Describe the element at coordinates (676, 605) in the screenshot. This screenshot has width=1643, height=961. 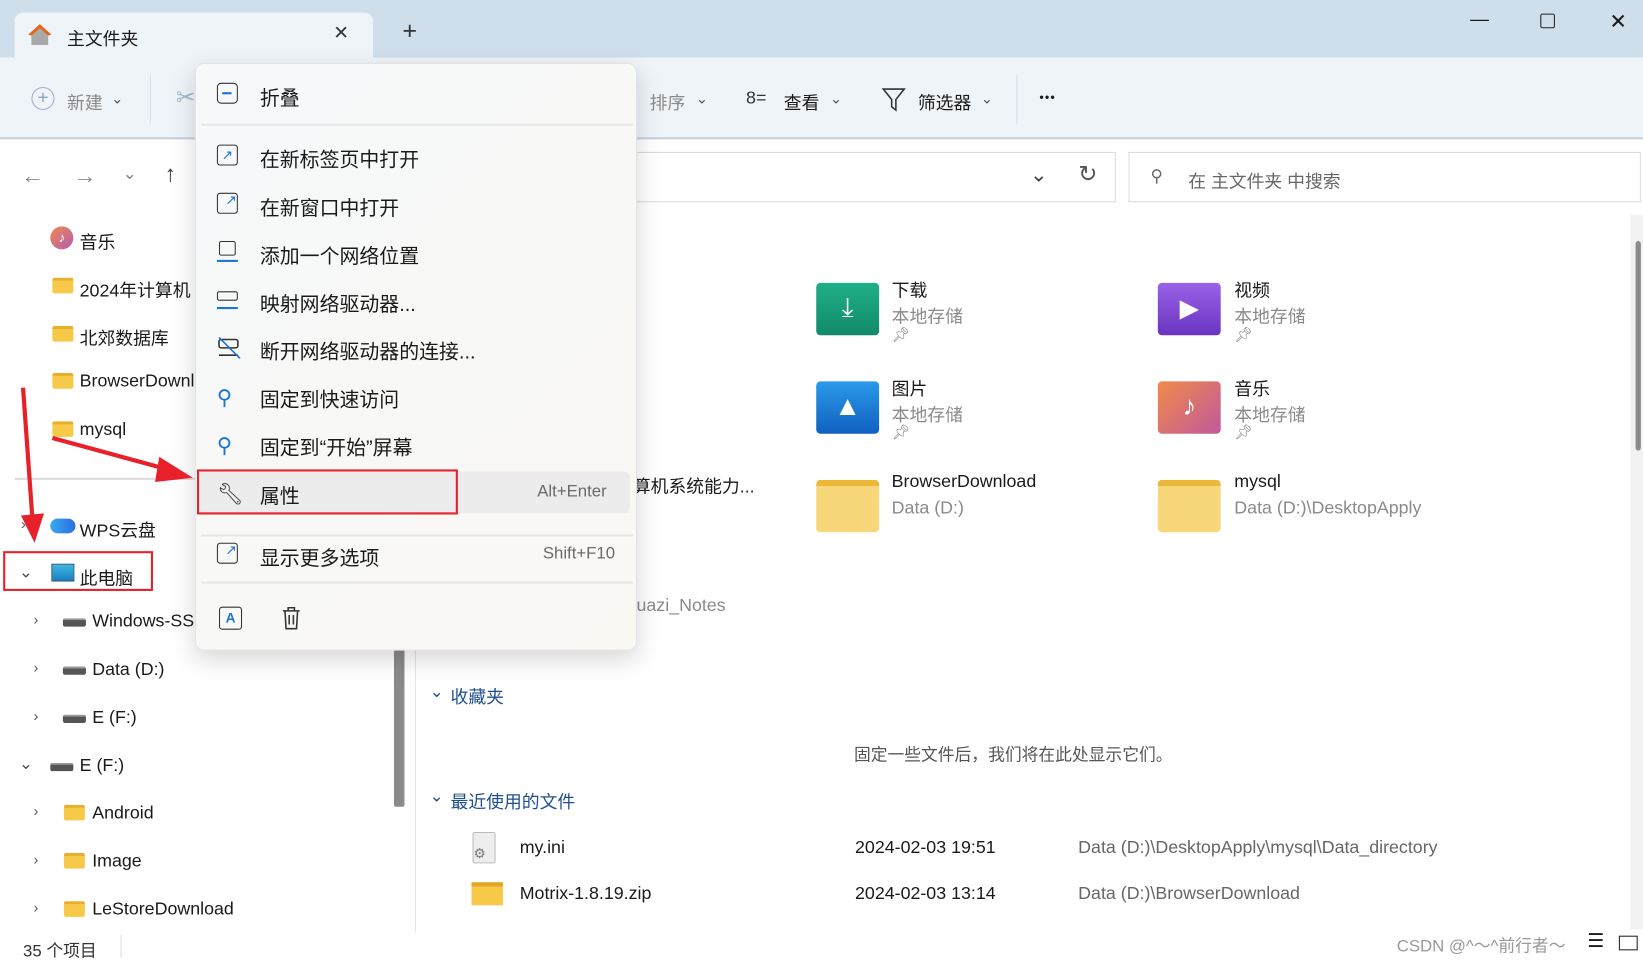
I see `qa-huazi-notes: huazi_Notes` at that location.